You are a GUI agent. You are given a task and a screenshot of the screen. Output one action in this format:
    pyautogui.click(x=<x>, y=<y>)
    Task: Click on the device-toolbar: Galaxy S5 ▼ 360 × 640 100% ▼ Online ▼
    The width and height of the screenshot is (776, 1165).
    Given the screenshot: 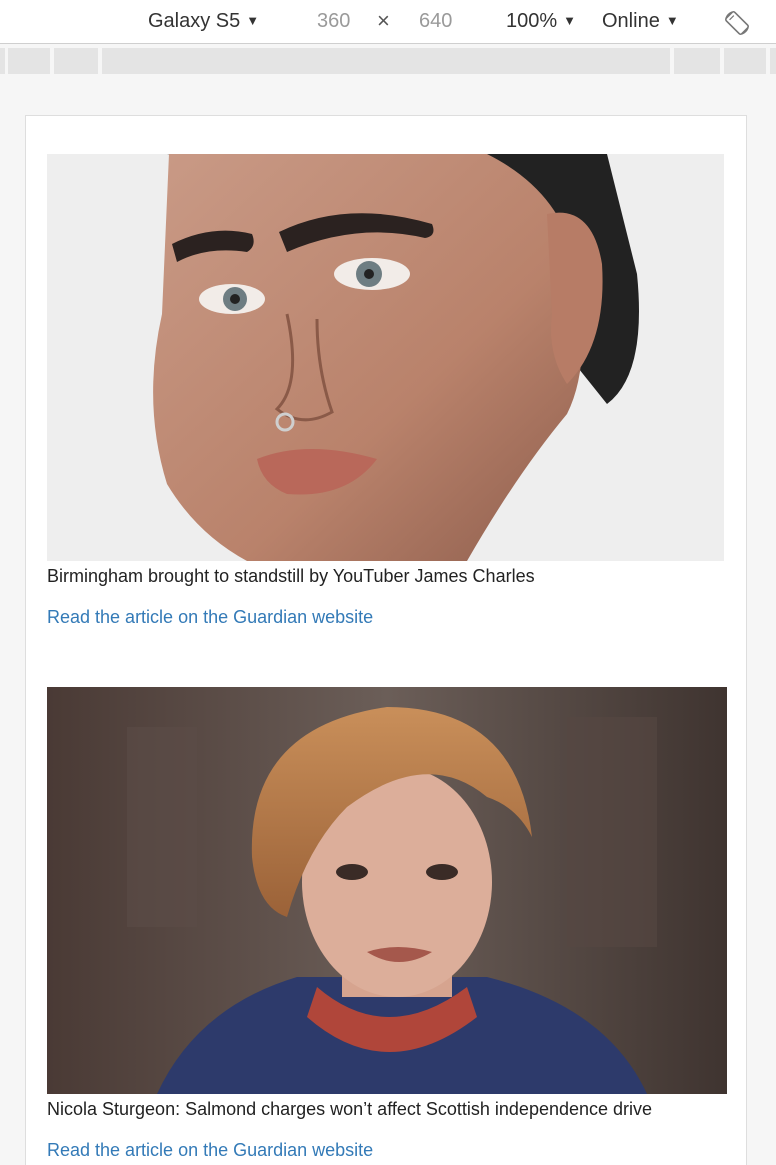 What is the action you would take?
    pyautogui.click(x=388, y=22)
    